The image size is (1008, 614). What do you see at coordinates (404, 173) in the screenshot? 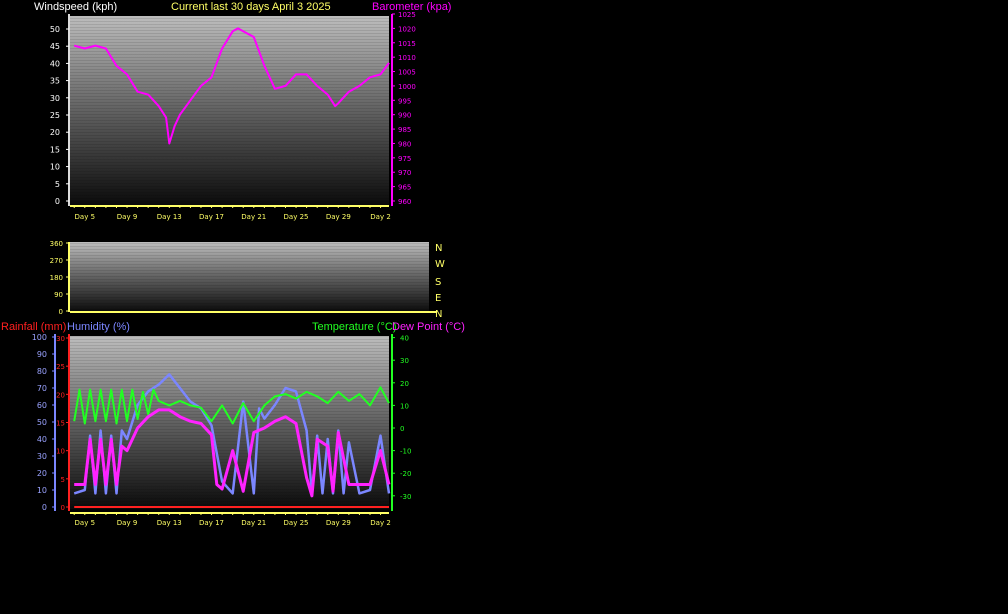
I see `barometer-tick-label: 970` at bounding box center [404, 173].